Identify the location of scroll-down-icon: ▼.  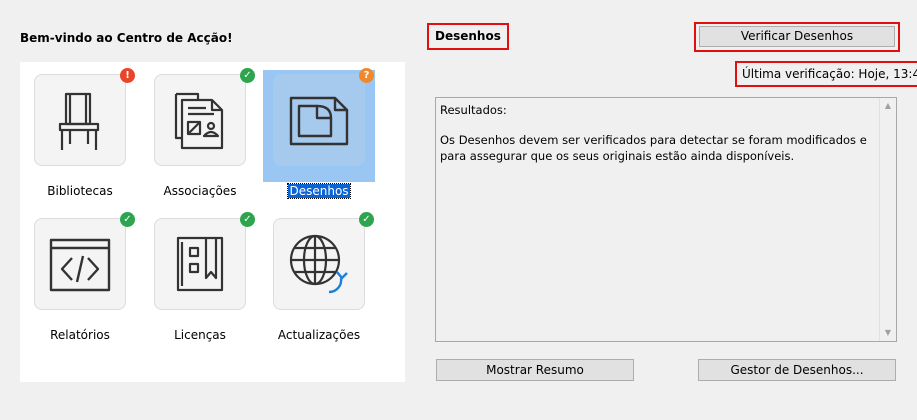
(888, 333).